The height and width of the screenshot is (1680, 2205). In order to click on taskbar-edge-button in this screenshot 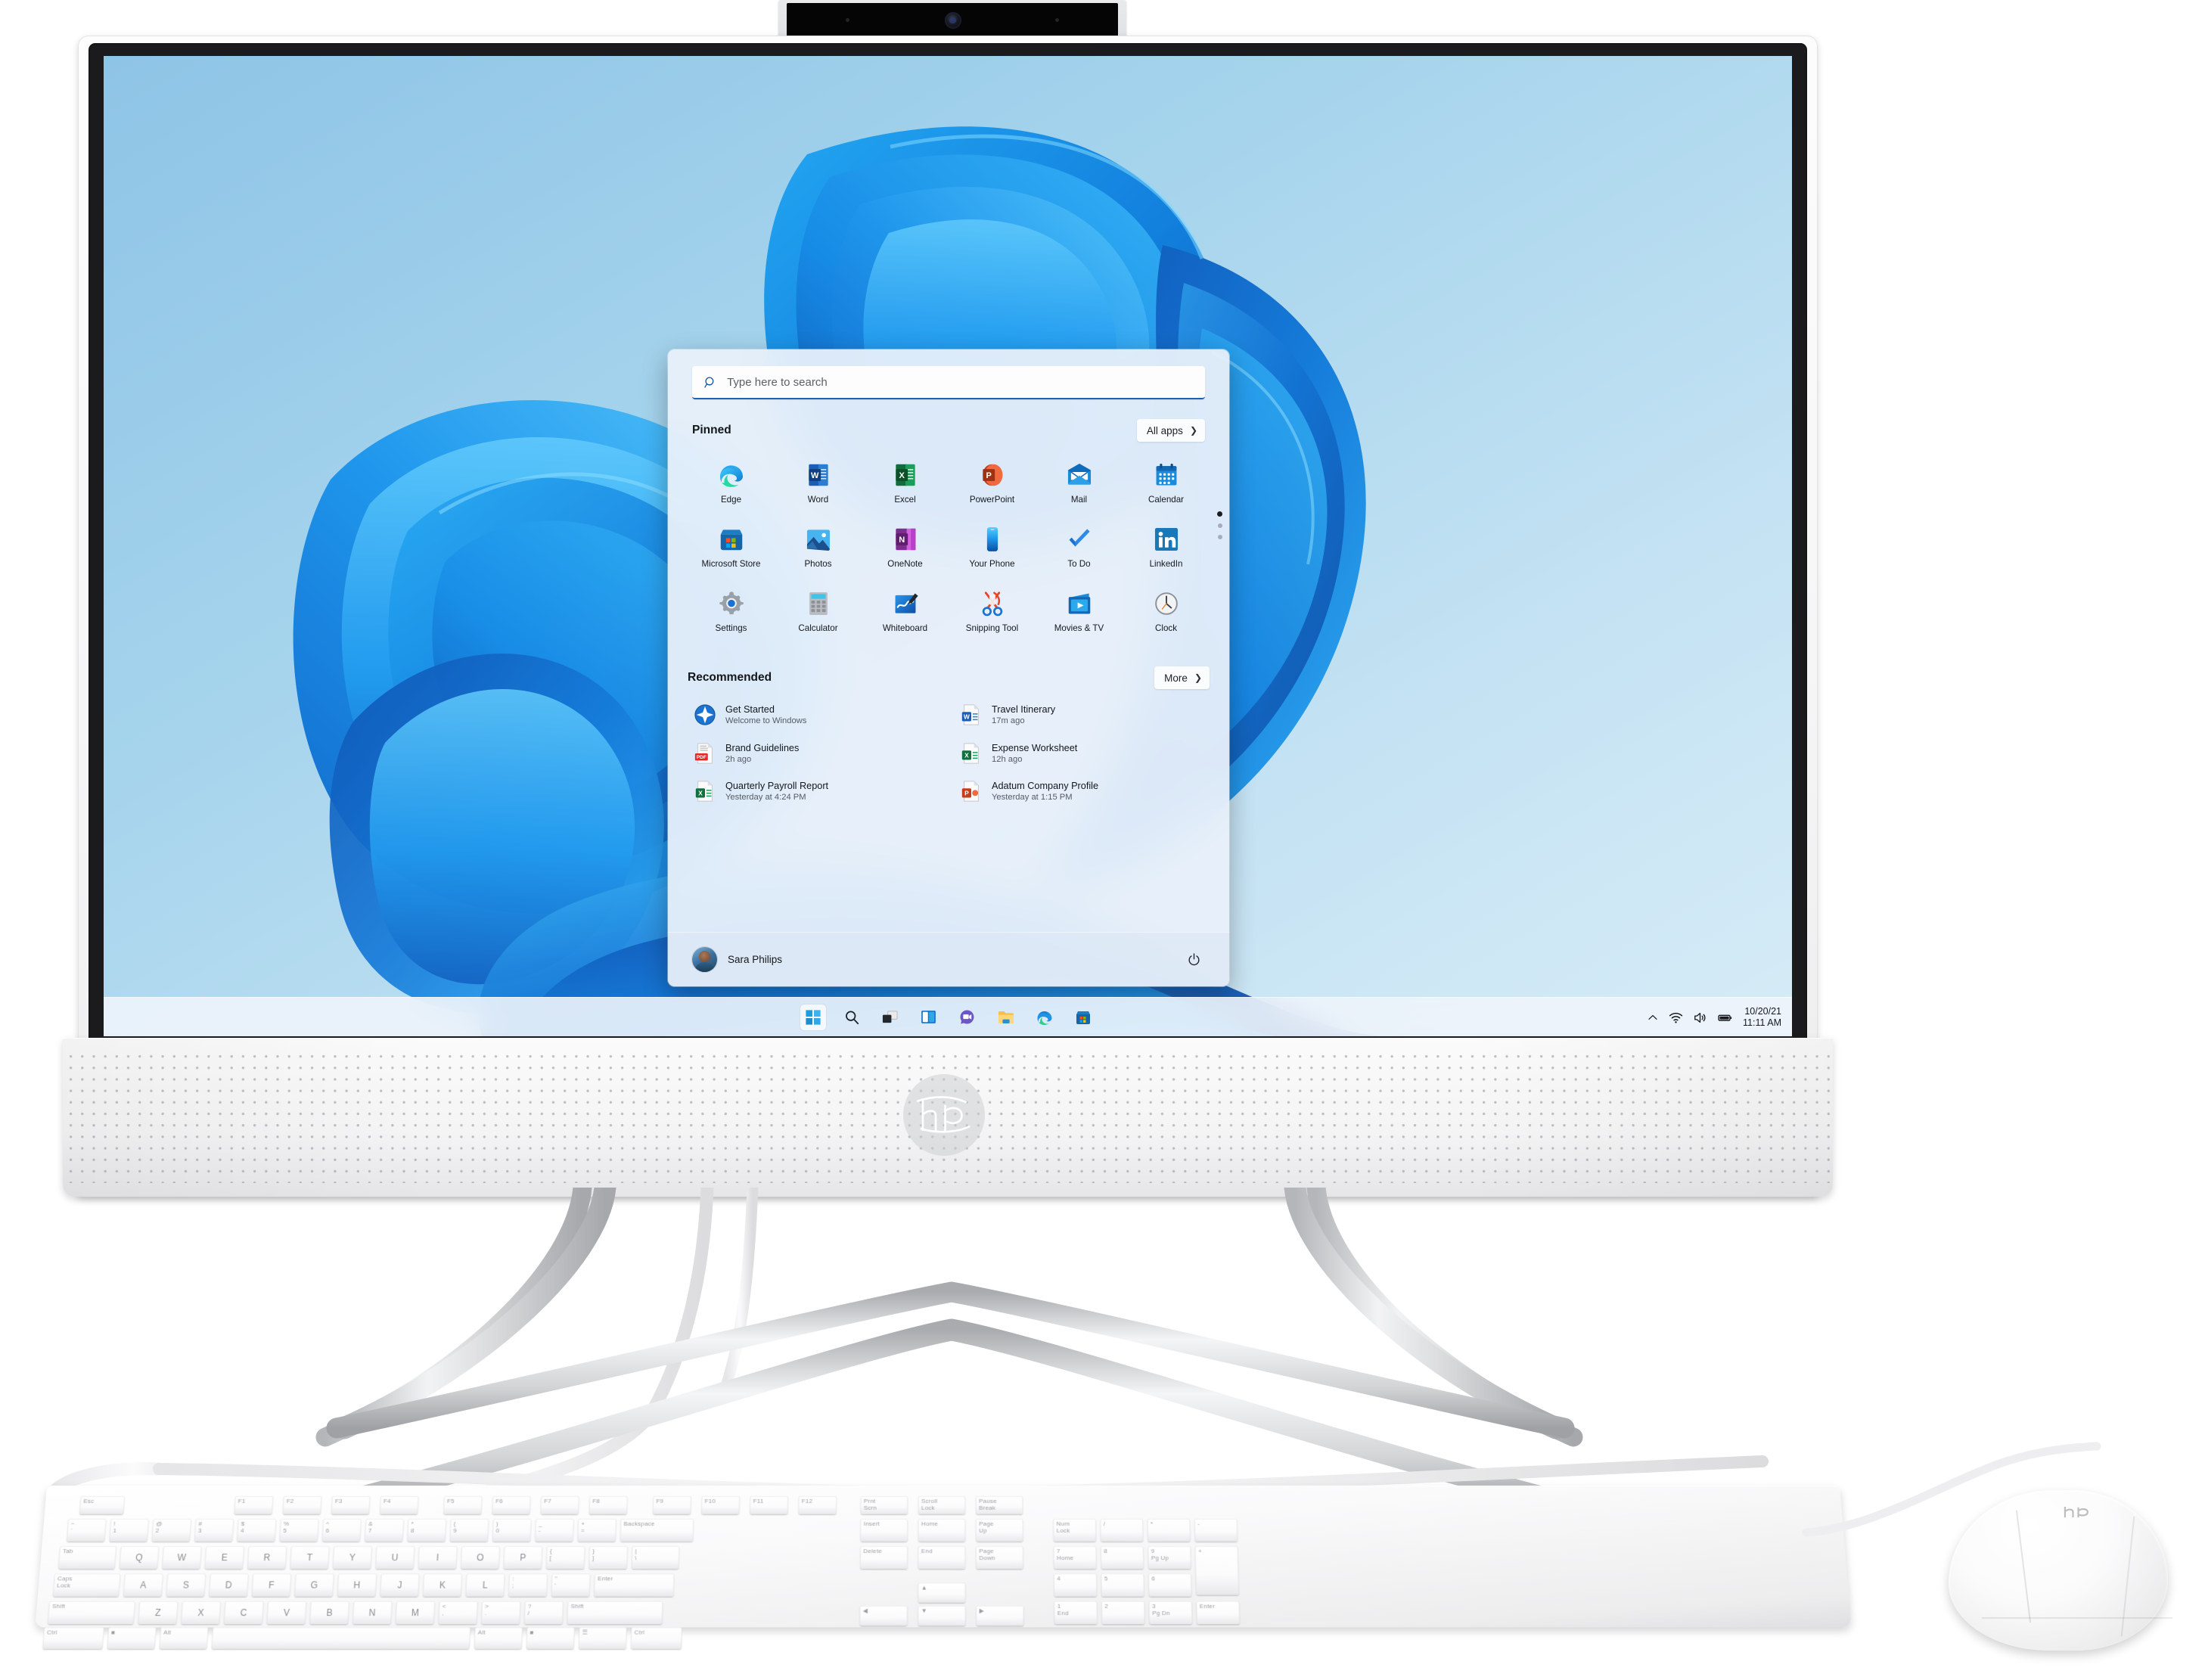, I will do `click(1044, 1017)`.